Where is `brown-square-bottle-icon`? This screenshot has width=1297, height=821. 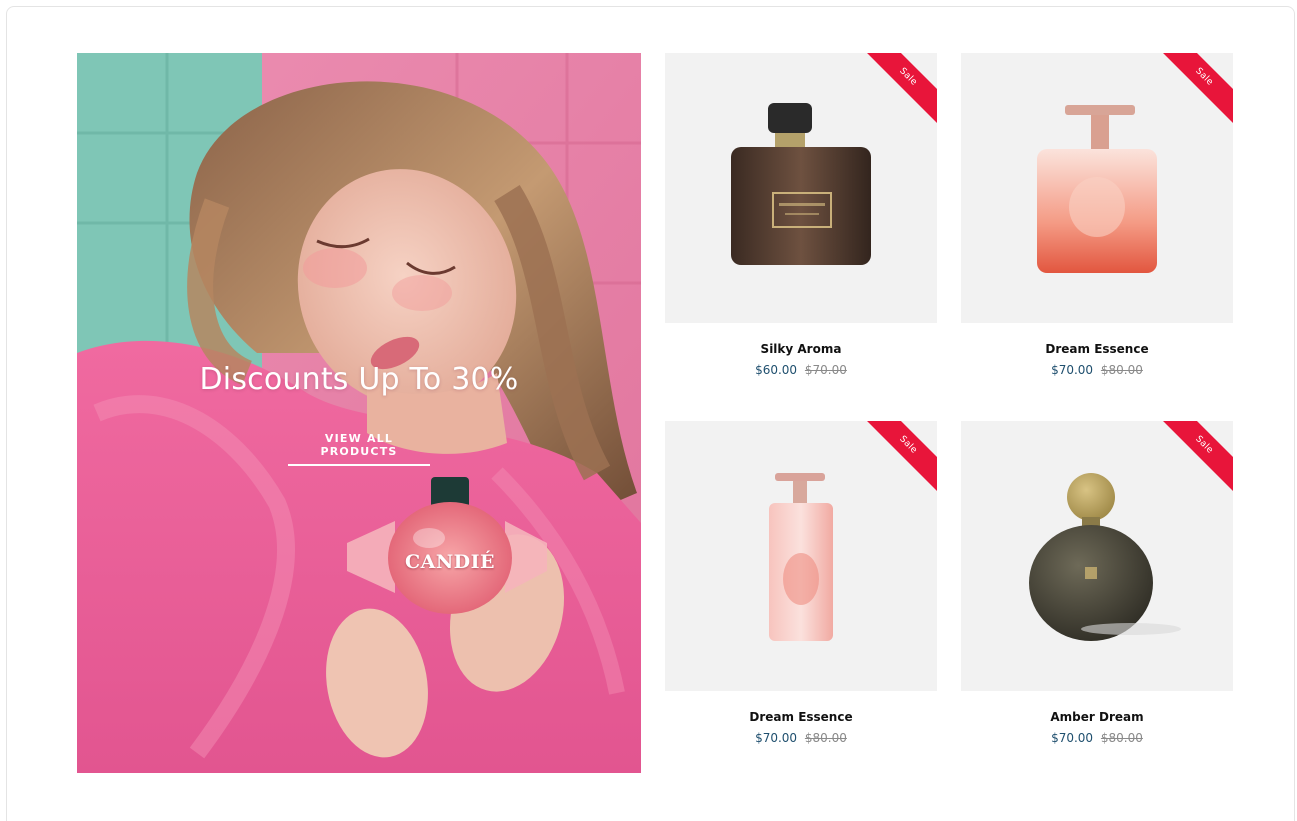 brown-square-bottle-icon is located at coordinates (801, 184).